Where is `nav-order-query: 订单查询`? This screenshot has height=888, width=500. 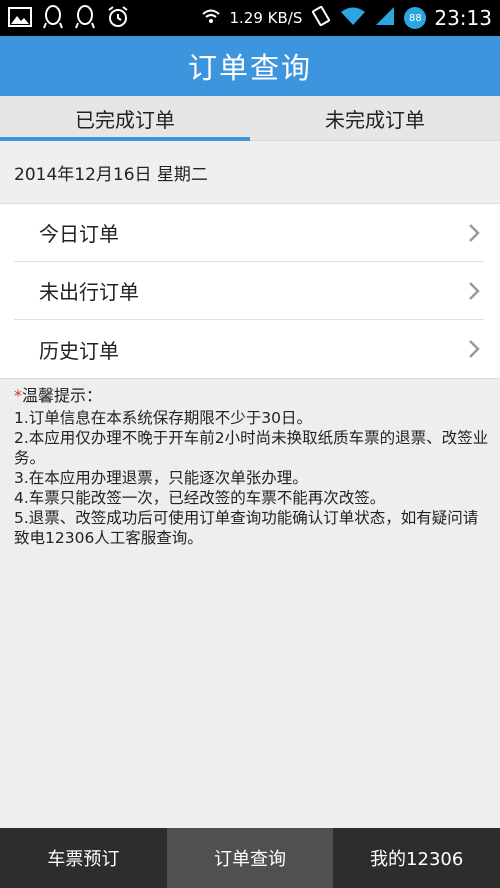 nav-order-query: 订单查询 is located at coordinates (250, 858).